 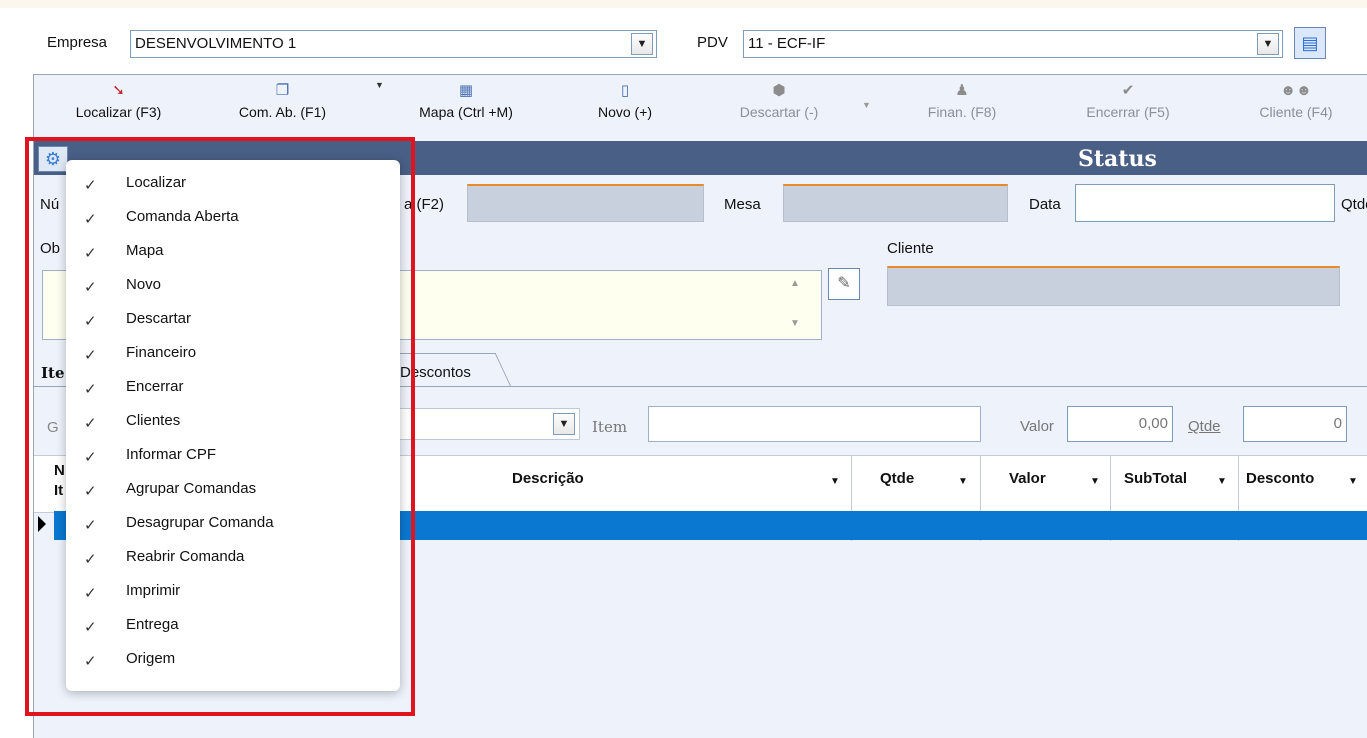 What do you see at coordinates (1037, 426) in the screenshot?
I see `valor-label: Valor` at bounding box center [1037, 426].